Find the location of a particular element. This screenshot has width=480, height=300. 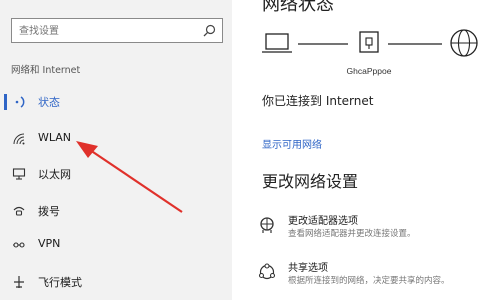

show-available-networks-link: 显示可用网络 is located at coordinates (292, 143).